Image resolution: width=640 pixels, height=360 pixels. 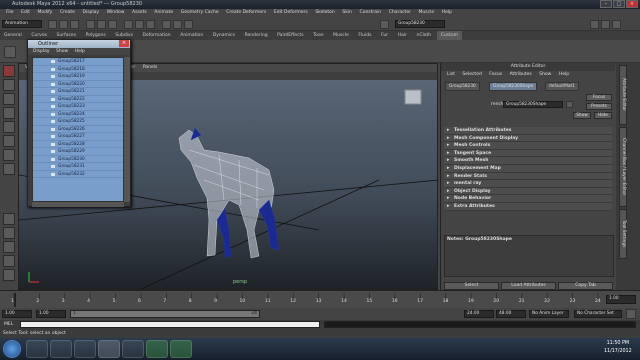 I want to click on open-scene-icon, so click(x=63, y=24).